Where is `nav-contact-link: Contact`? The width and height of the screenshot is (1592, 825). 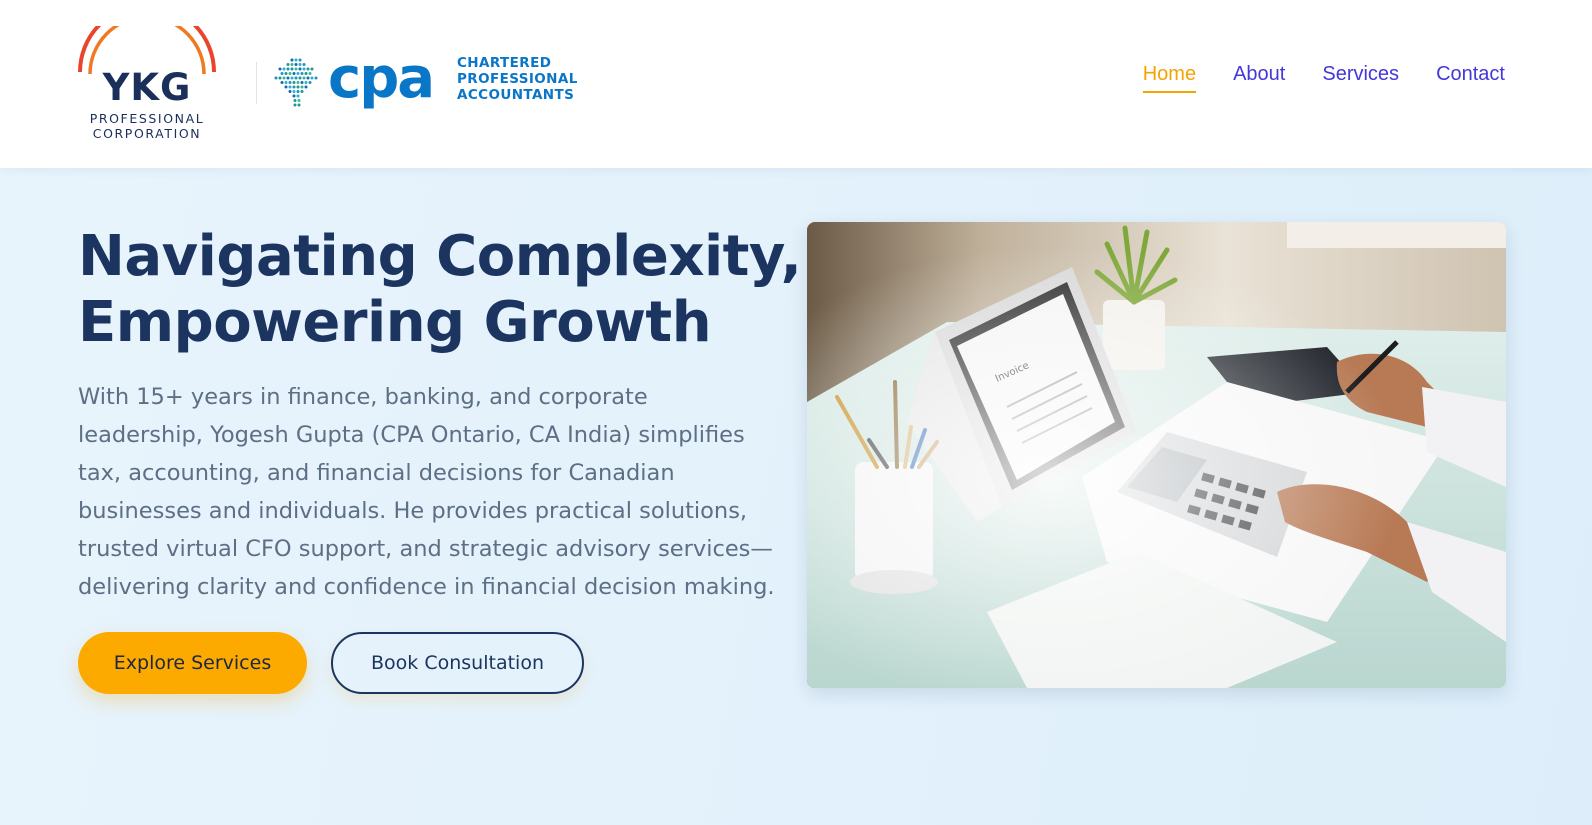
nav-contact-link: Contact is located at coordinates (1470, 77).